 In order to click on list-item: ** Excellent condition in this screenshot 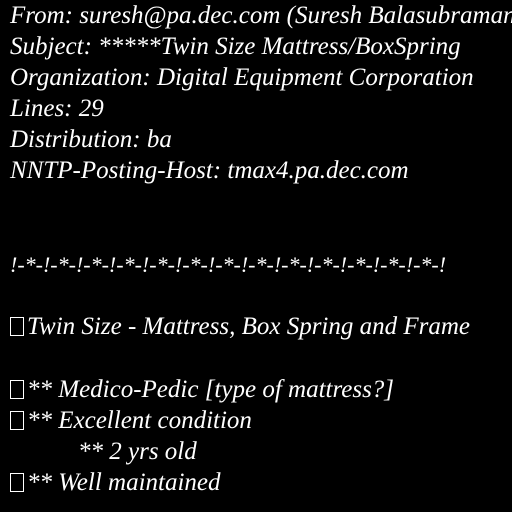, I will do `click(131, 420)`.